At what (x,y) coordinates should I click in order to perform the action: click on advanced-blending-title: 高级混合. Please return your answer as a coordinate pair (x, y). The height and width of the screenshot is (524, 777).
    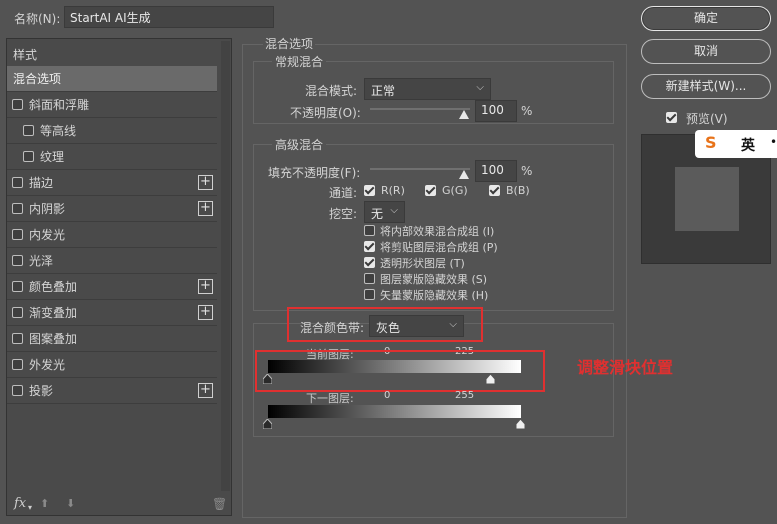
    Looking at the image, I should click on (299, 144).